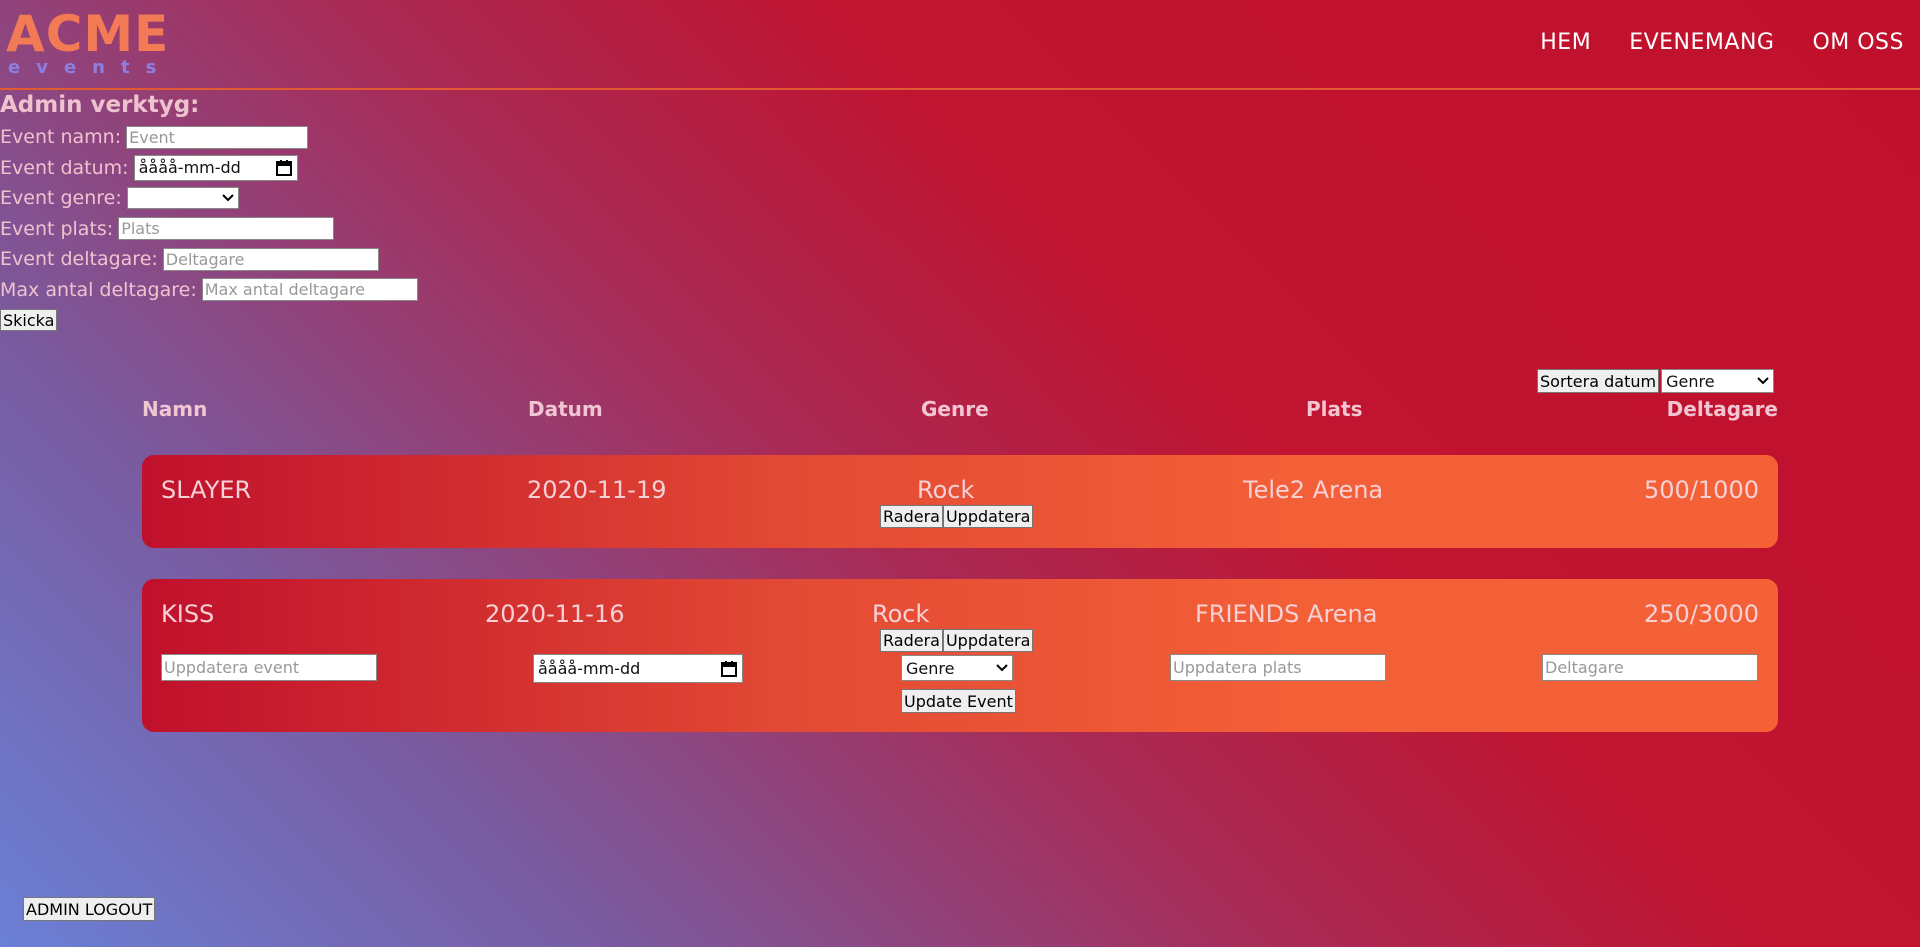  Describe the element at coordinates (955, 409) in the screenshot. I see `header-genre: Genre` at that location.